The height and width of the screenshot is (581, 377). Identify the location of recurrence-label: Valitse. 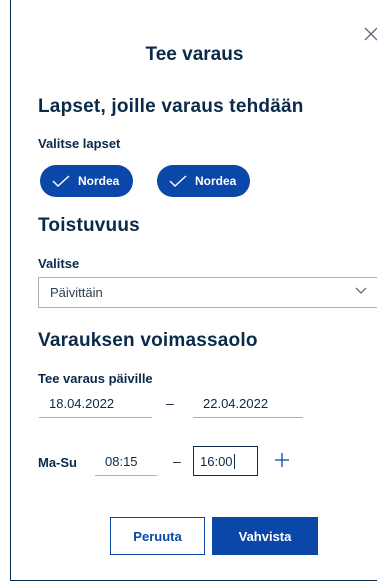
(59, 263).